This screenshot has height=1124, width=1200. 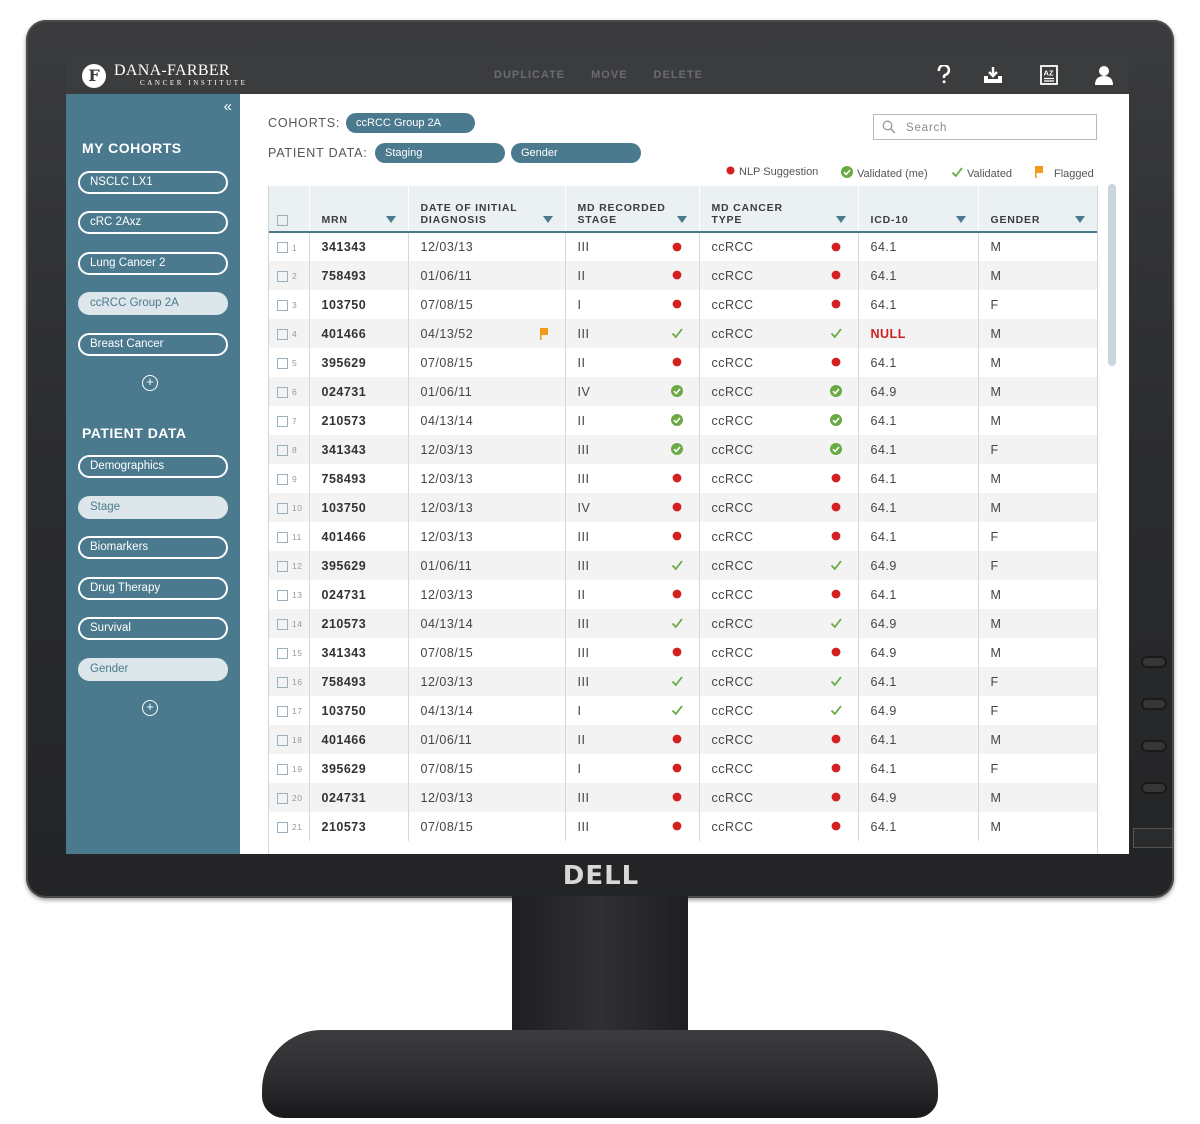 I want to click on table-row: 9 758493 12/03/13 III ccRCC 64.1 M, so click(x=683, y=478).